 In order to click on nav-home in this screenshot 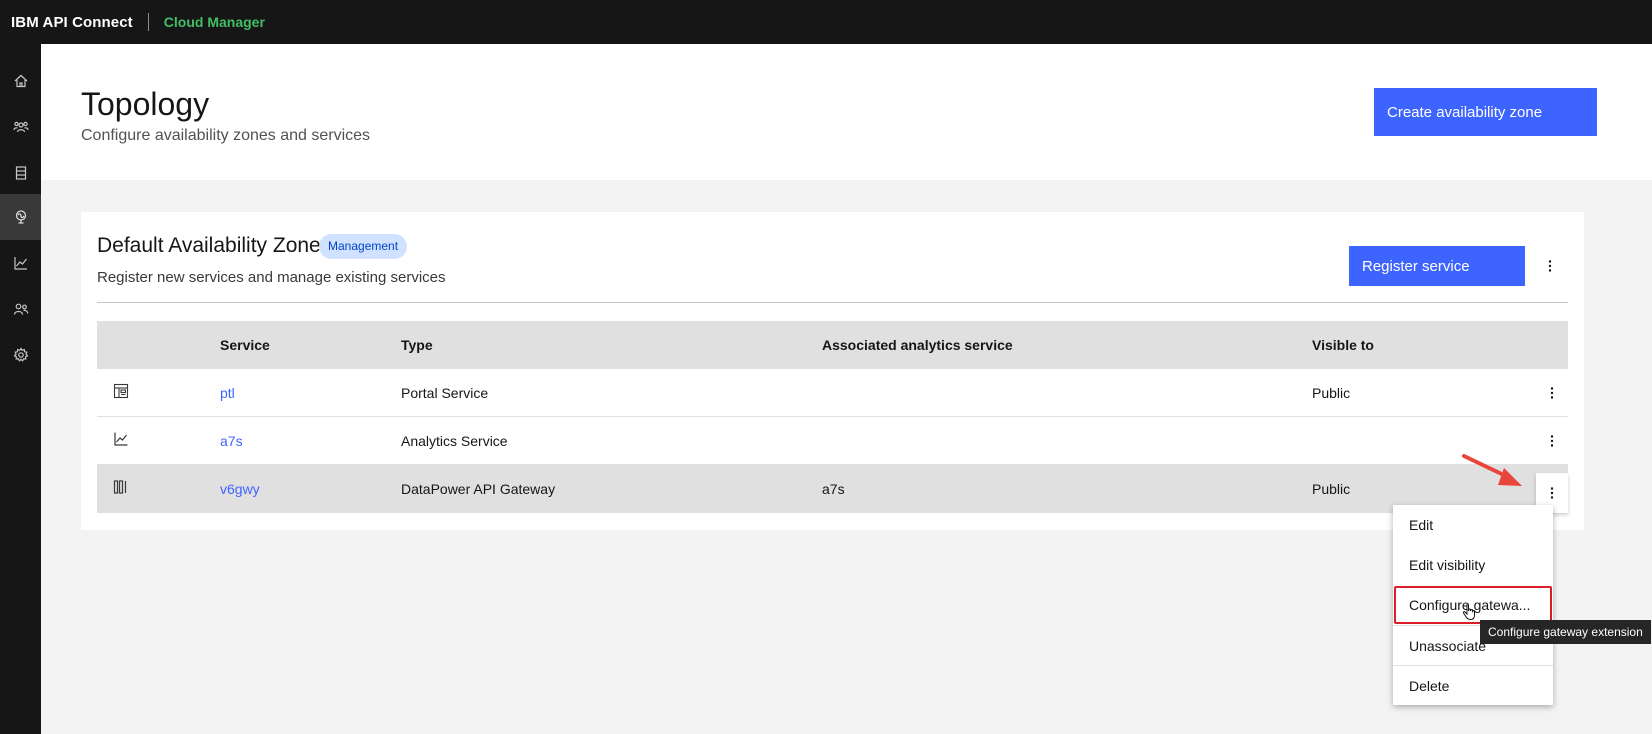, I will do `click(20, 81)`.